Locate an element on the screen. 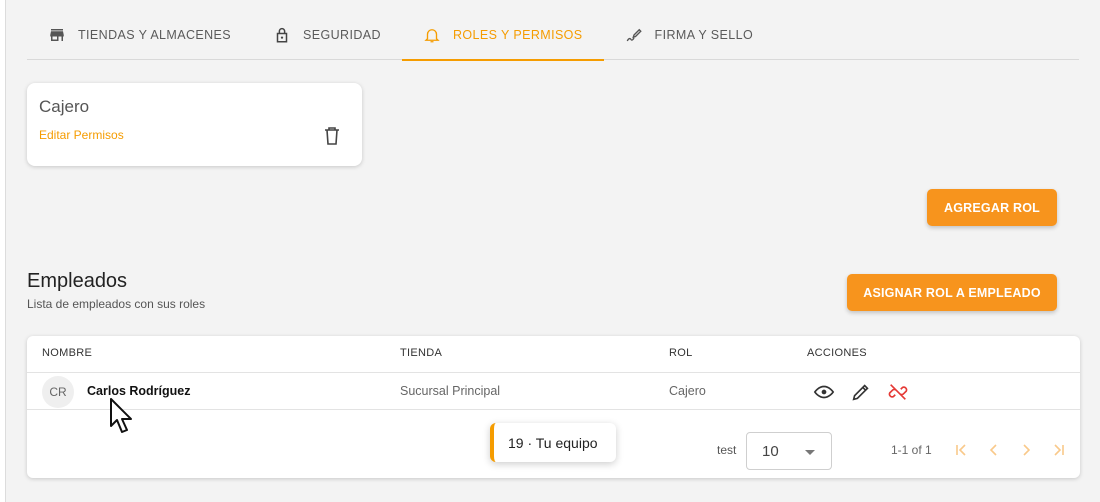  assign-role-button: ASIGNAR ROL A EMPLEADO is located at coordinates (952, 292).